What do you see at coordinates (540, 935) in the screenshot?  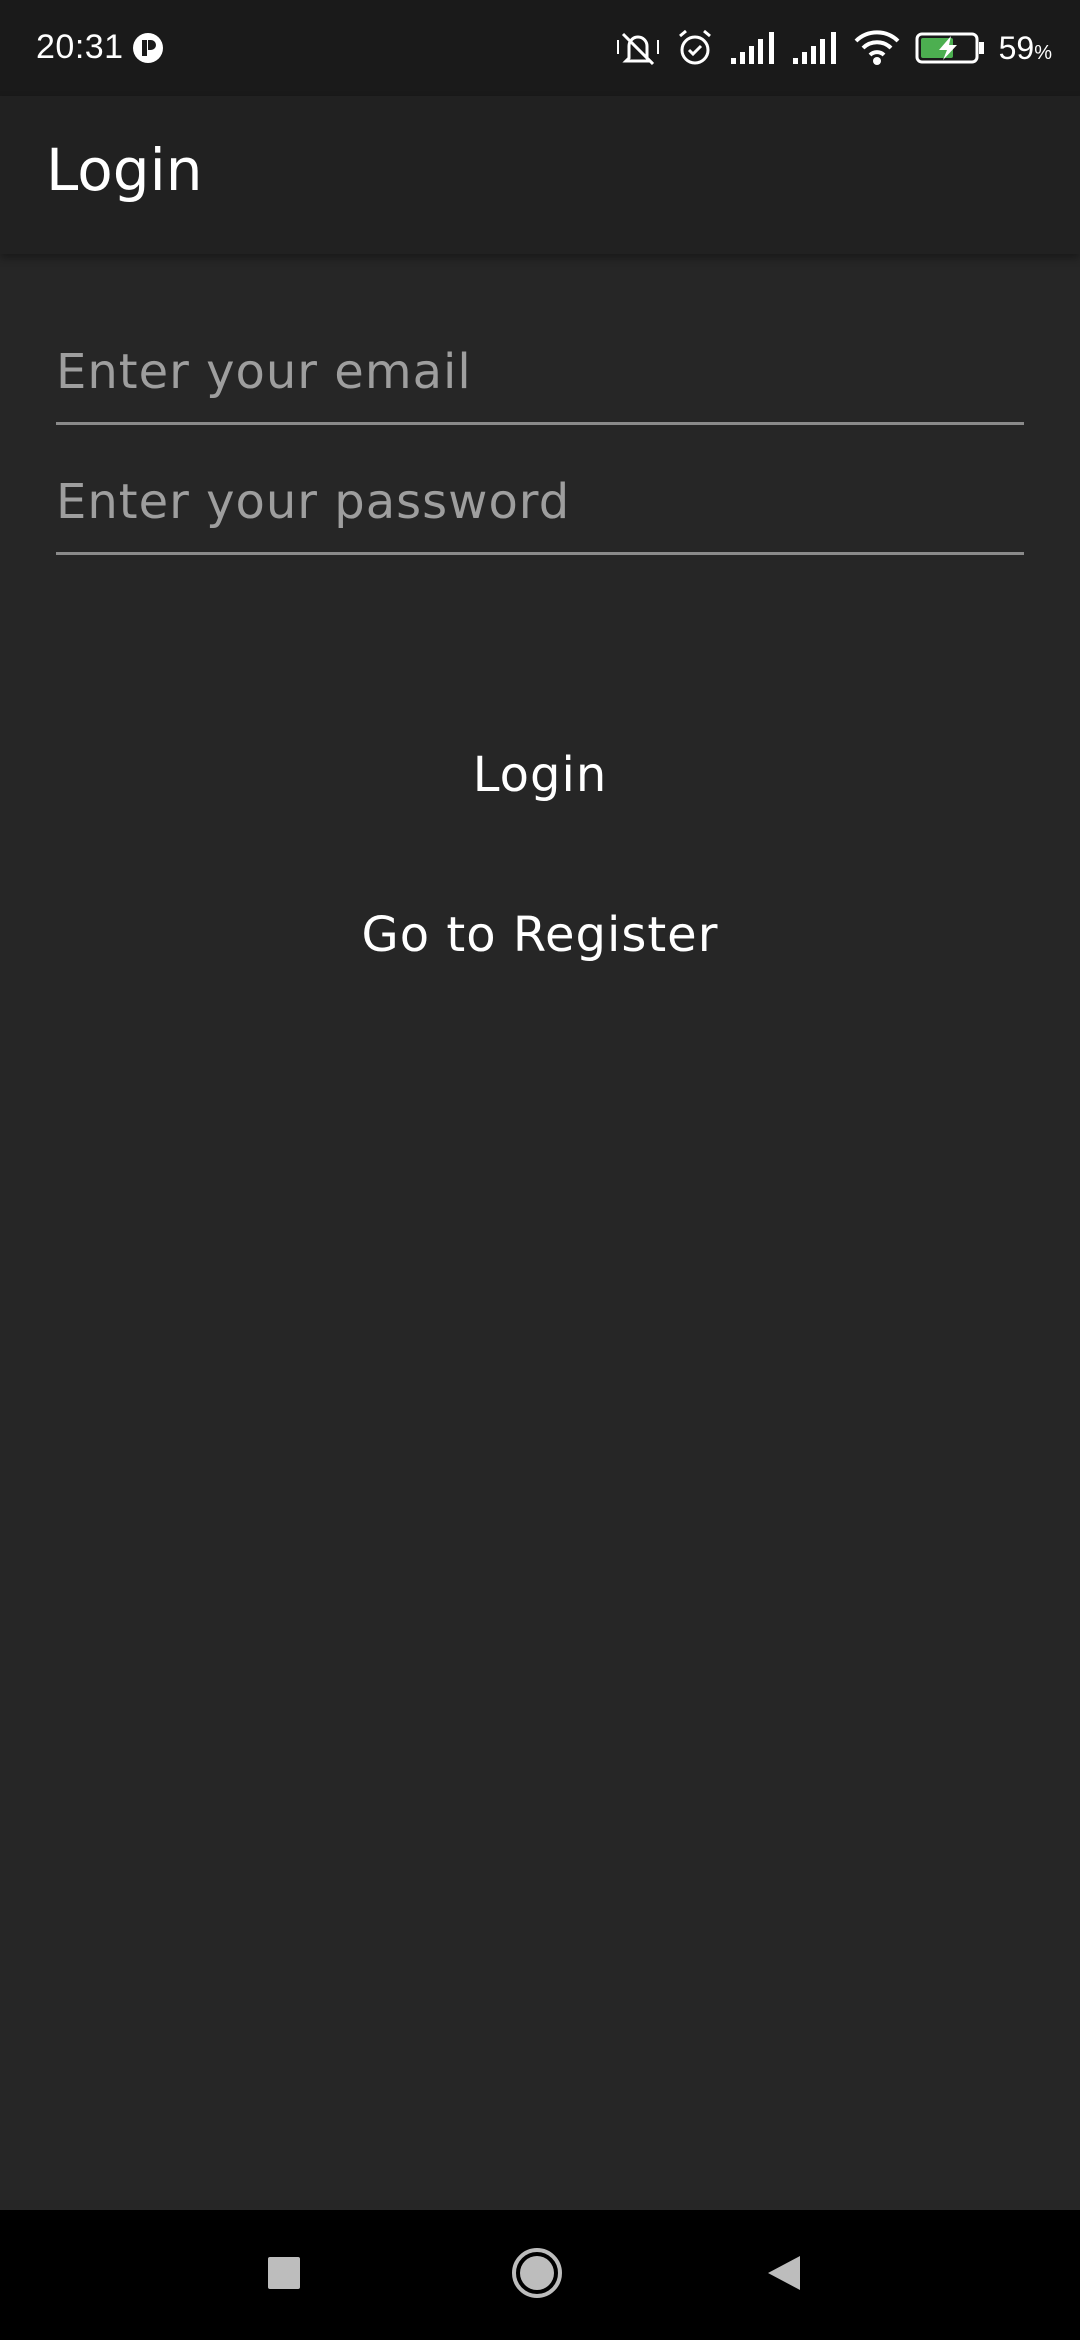 I see `go-to-register-button: Go to Register` at bounding box center [540, 935].